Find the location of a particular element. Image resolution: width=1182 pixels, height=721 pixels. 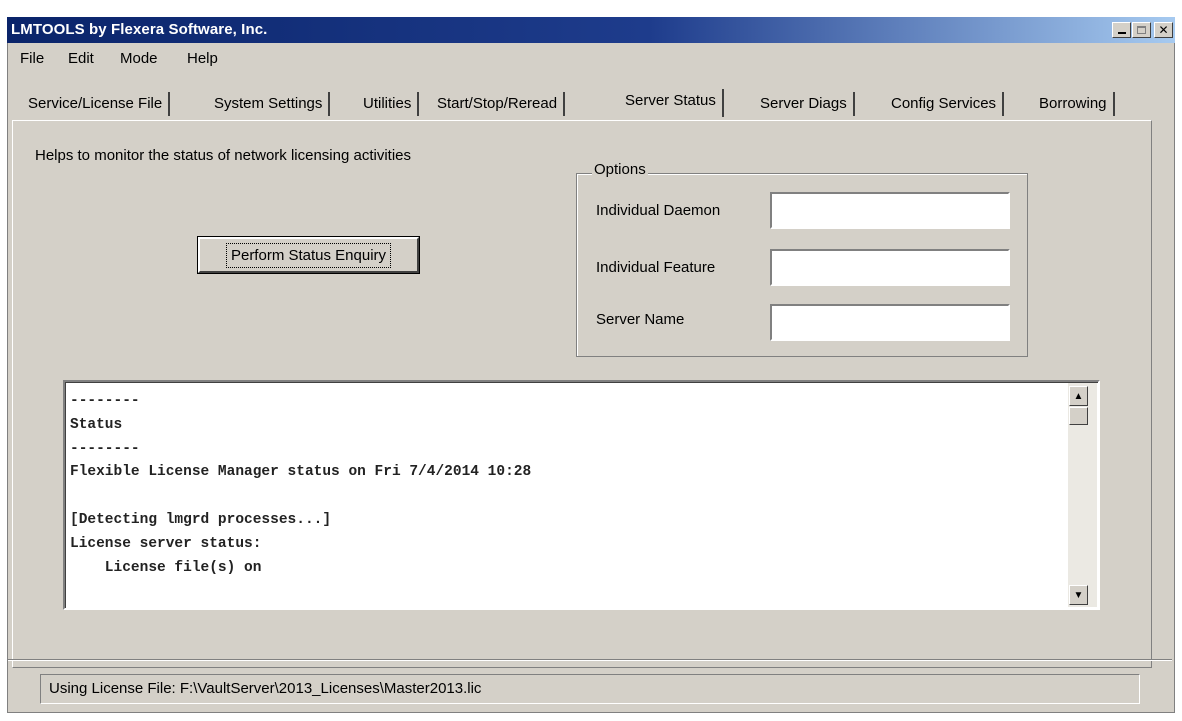

individual-feature-label: Individual Feature is located at coordinates (656, 267).